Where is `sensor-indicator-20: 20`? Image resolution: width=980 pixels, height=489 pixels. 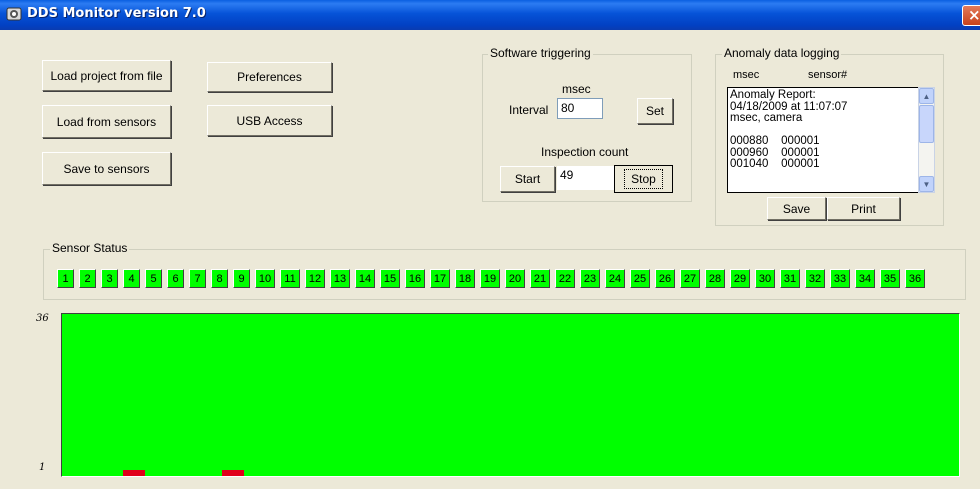 sensor-indicator-20: 20 is located at coordinates (515, 278).